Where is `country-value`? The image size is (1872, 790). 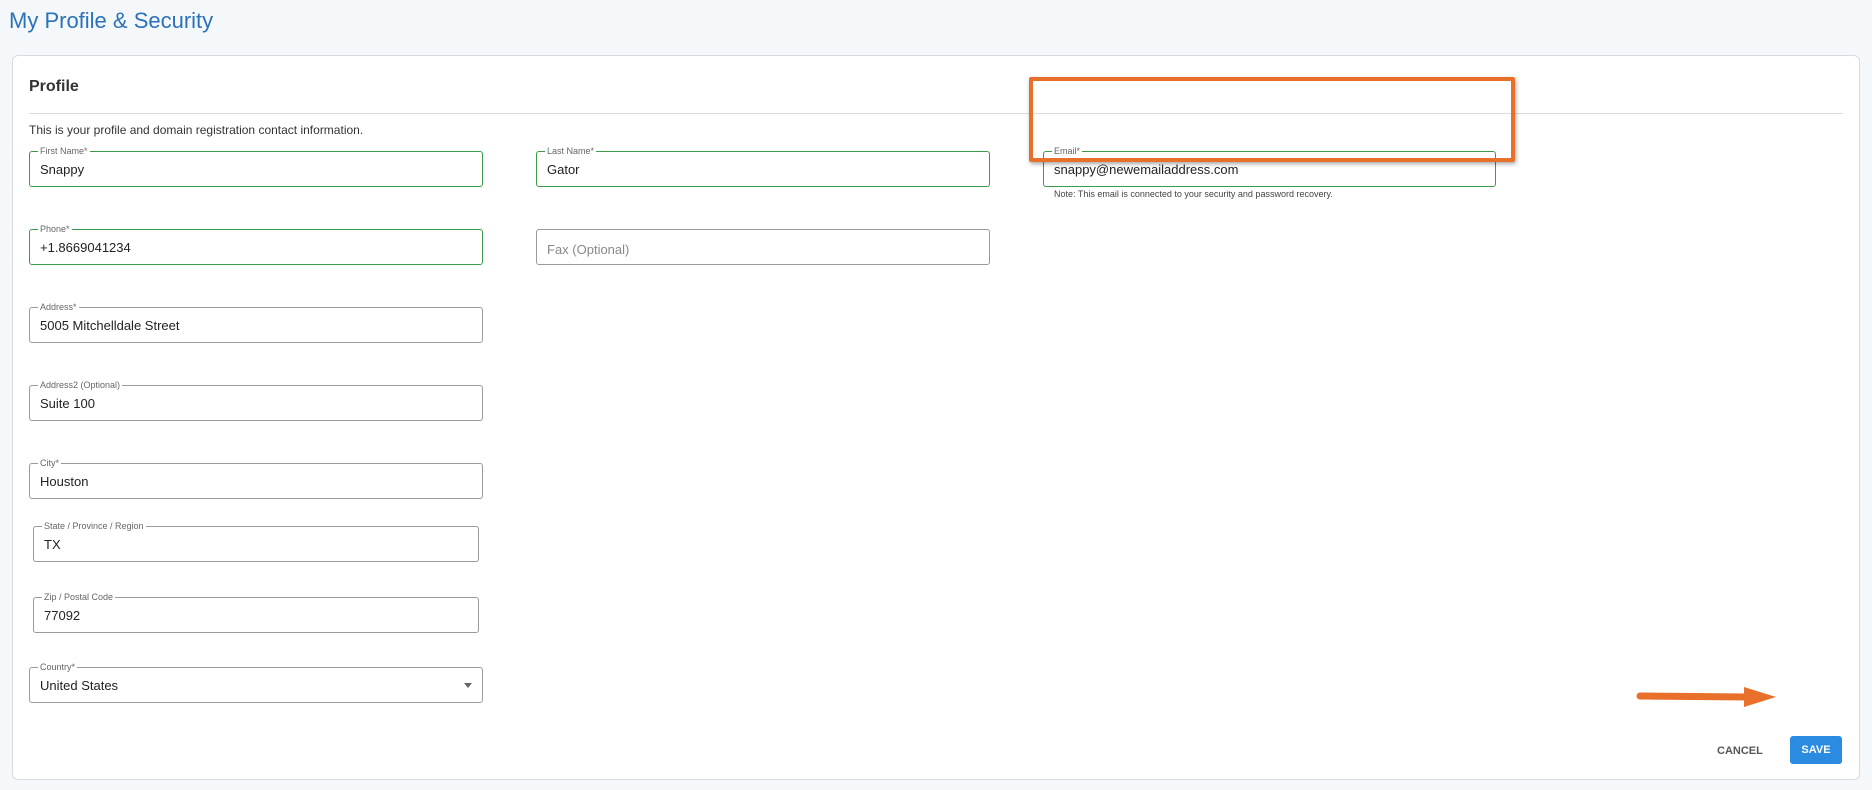 country-value is located at coordinates (246, 685).